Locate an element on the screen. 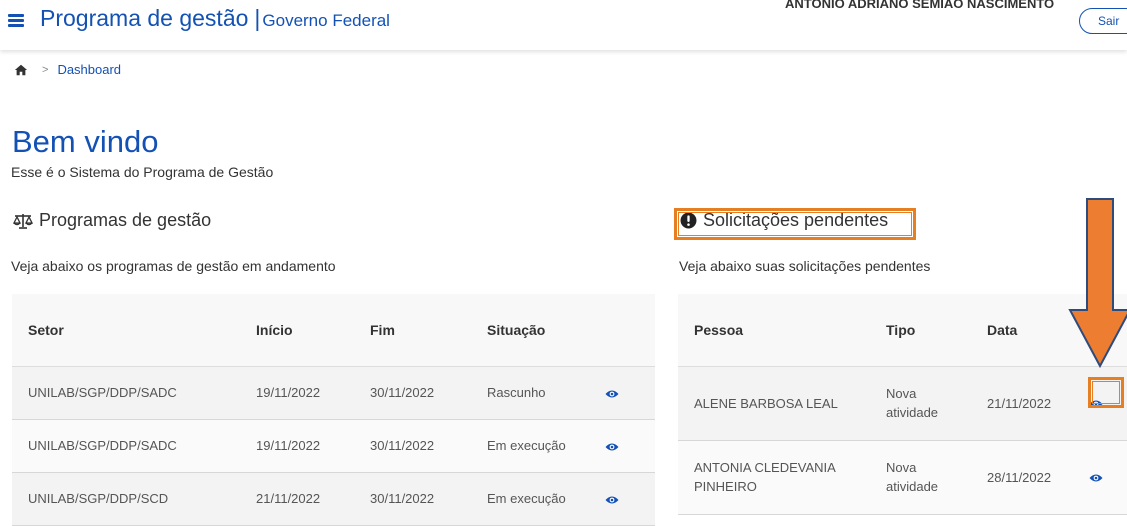 This screenshot has height=526, width=1127. user-name: ANTONIO ADRIANO SEMIAO NASCIMENTO is located at coordinates (920, 5).